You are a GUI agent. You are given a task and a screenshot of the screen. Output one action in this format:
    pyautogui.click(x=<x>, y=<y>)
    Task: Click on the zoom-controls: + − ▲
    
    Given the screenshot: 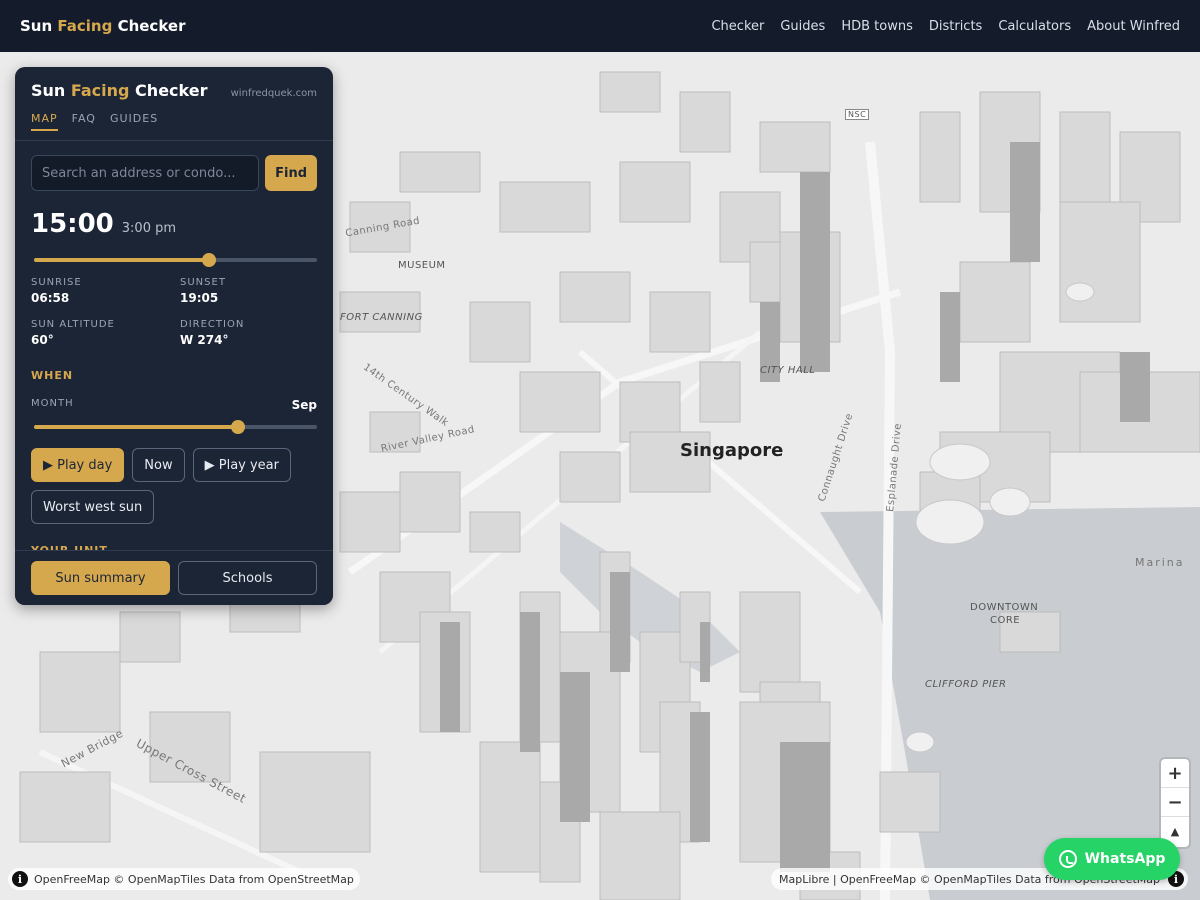 What is the action you would take?
    pyautogui.click(x=1175, y=803)
    